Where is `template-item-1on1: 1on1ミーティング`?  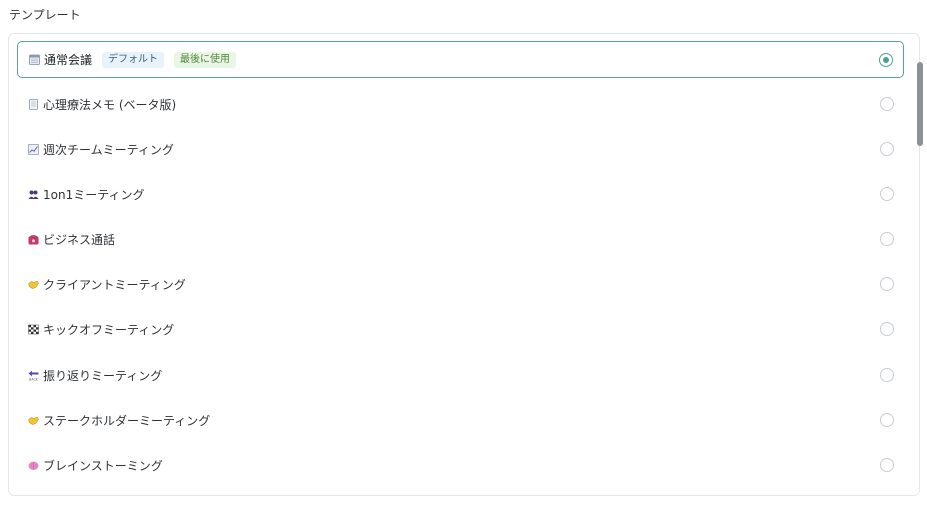
template-item-1on1: 1on1ミーティング is located at coordinates (460, 194).